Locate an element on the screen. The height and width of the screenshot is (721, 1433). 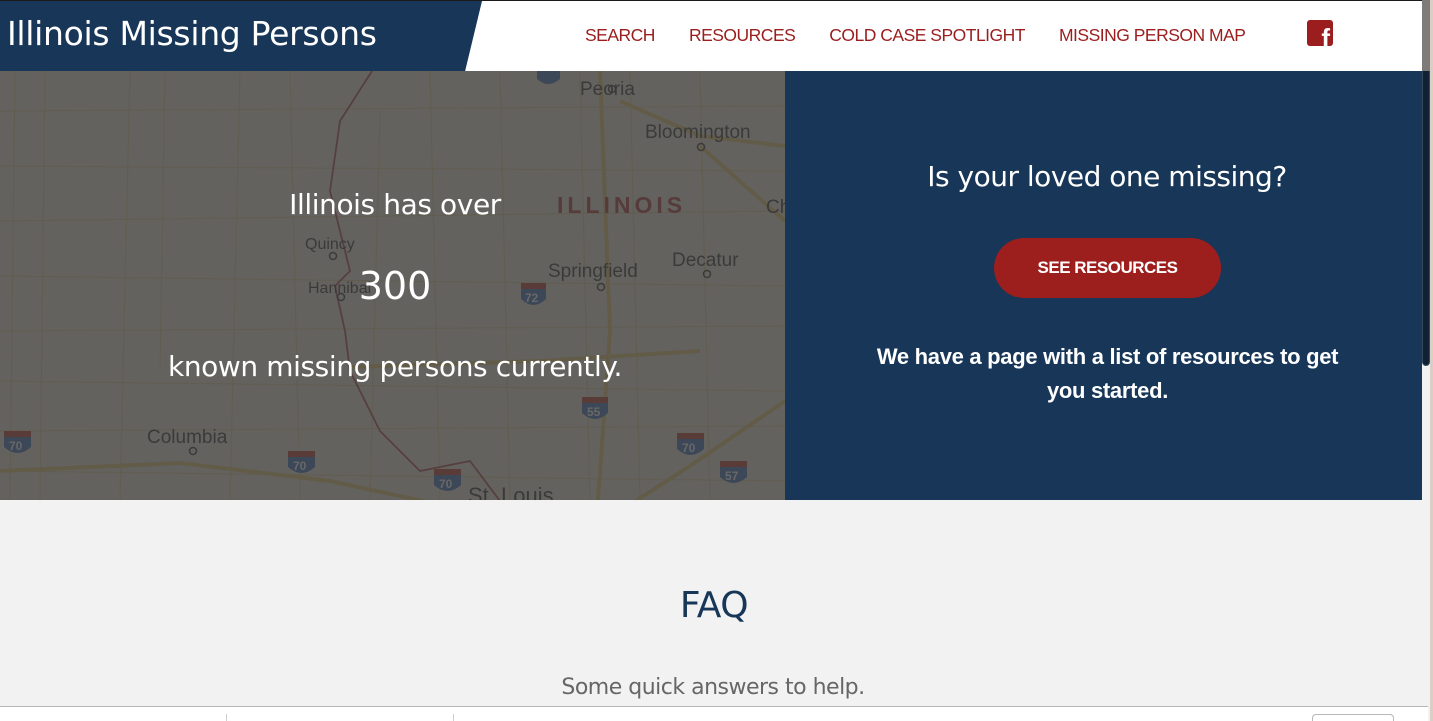
nav-link-cold-case-spotlight: COLD CASE SPOTLIGHT is located at coordinates (927, 35).